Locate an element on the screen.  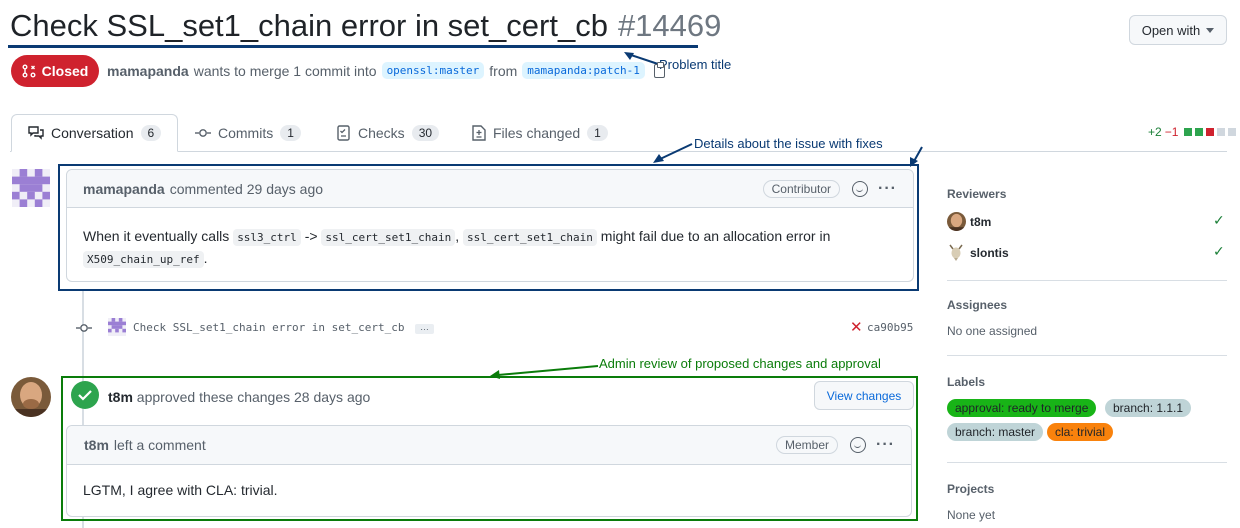
annotation-arrow-icon is located at coordinates (673, 153).